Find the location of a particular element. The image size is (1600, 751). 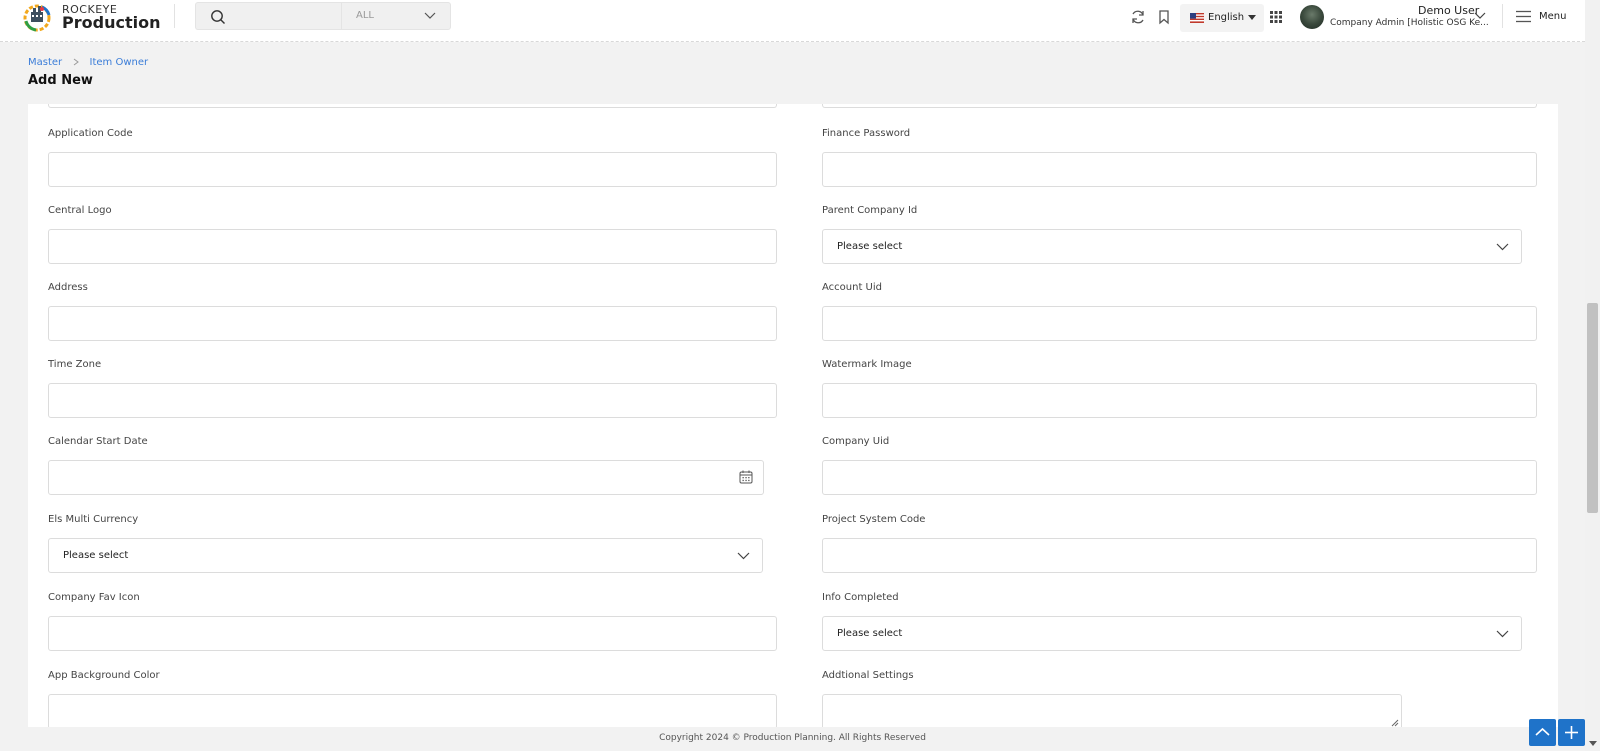

label-watermark-image: Watermark Image is located at coordinates (867, 364).